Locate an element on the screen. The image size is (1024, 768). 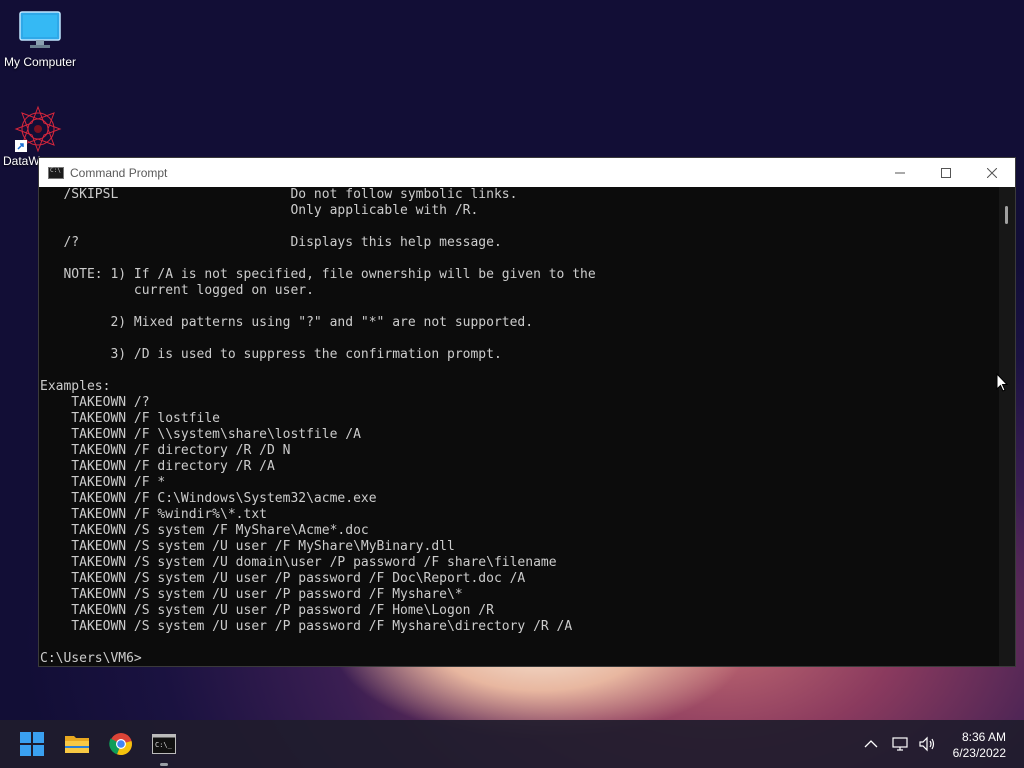
taskbar: C:\_ 8:36 AM 6/23/2022 is located at coordinates (512, 744).